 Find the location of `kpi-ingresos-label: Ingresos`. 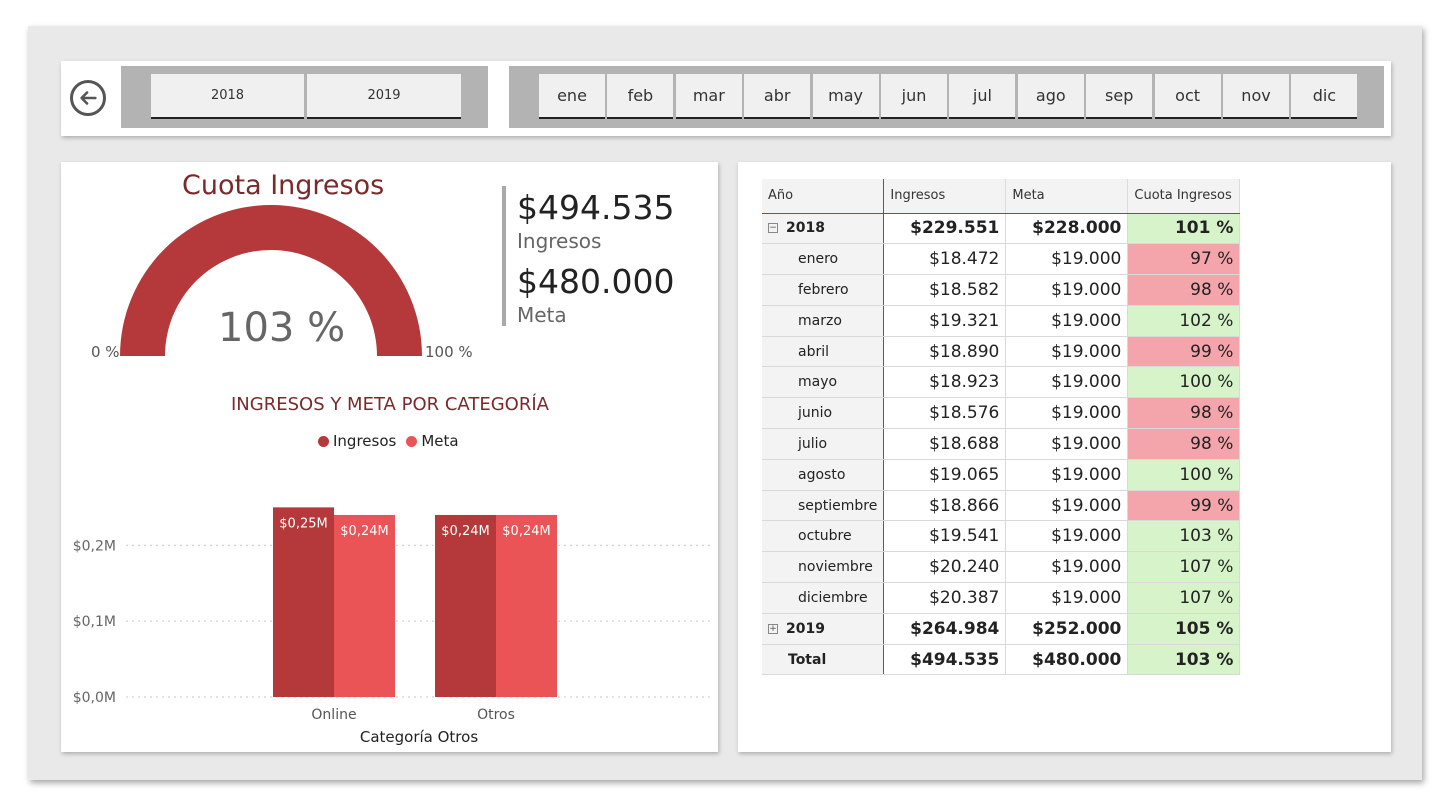

kpi-ingresos-label: Ingresos is located at coordinates (559, 241).